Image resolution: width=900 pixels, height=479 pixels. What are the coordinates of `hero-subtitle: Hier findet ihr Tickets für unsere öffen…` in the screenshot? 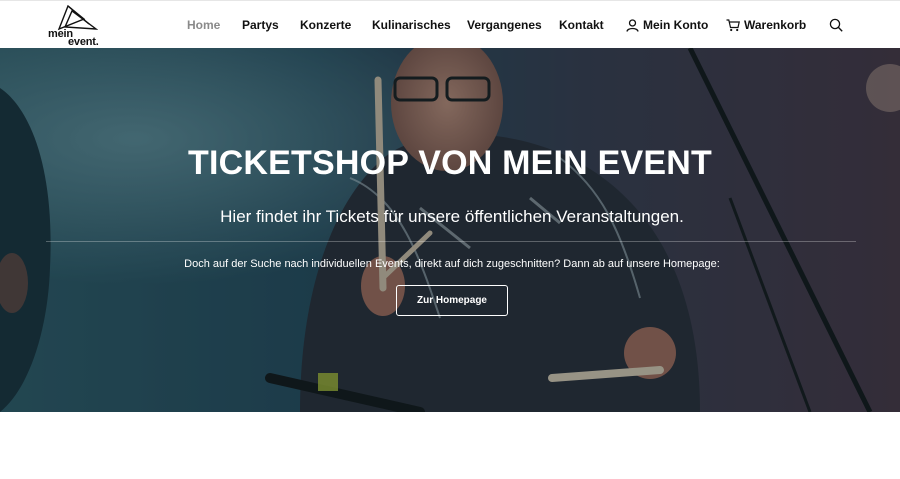 It's located at (452, 216).